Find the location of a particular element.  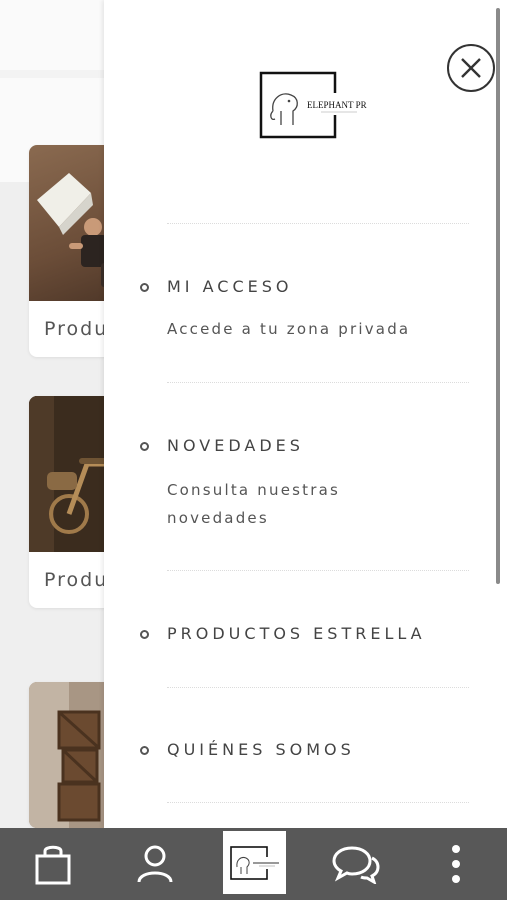

close-icon is located at coordinates (471, 68).